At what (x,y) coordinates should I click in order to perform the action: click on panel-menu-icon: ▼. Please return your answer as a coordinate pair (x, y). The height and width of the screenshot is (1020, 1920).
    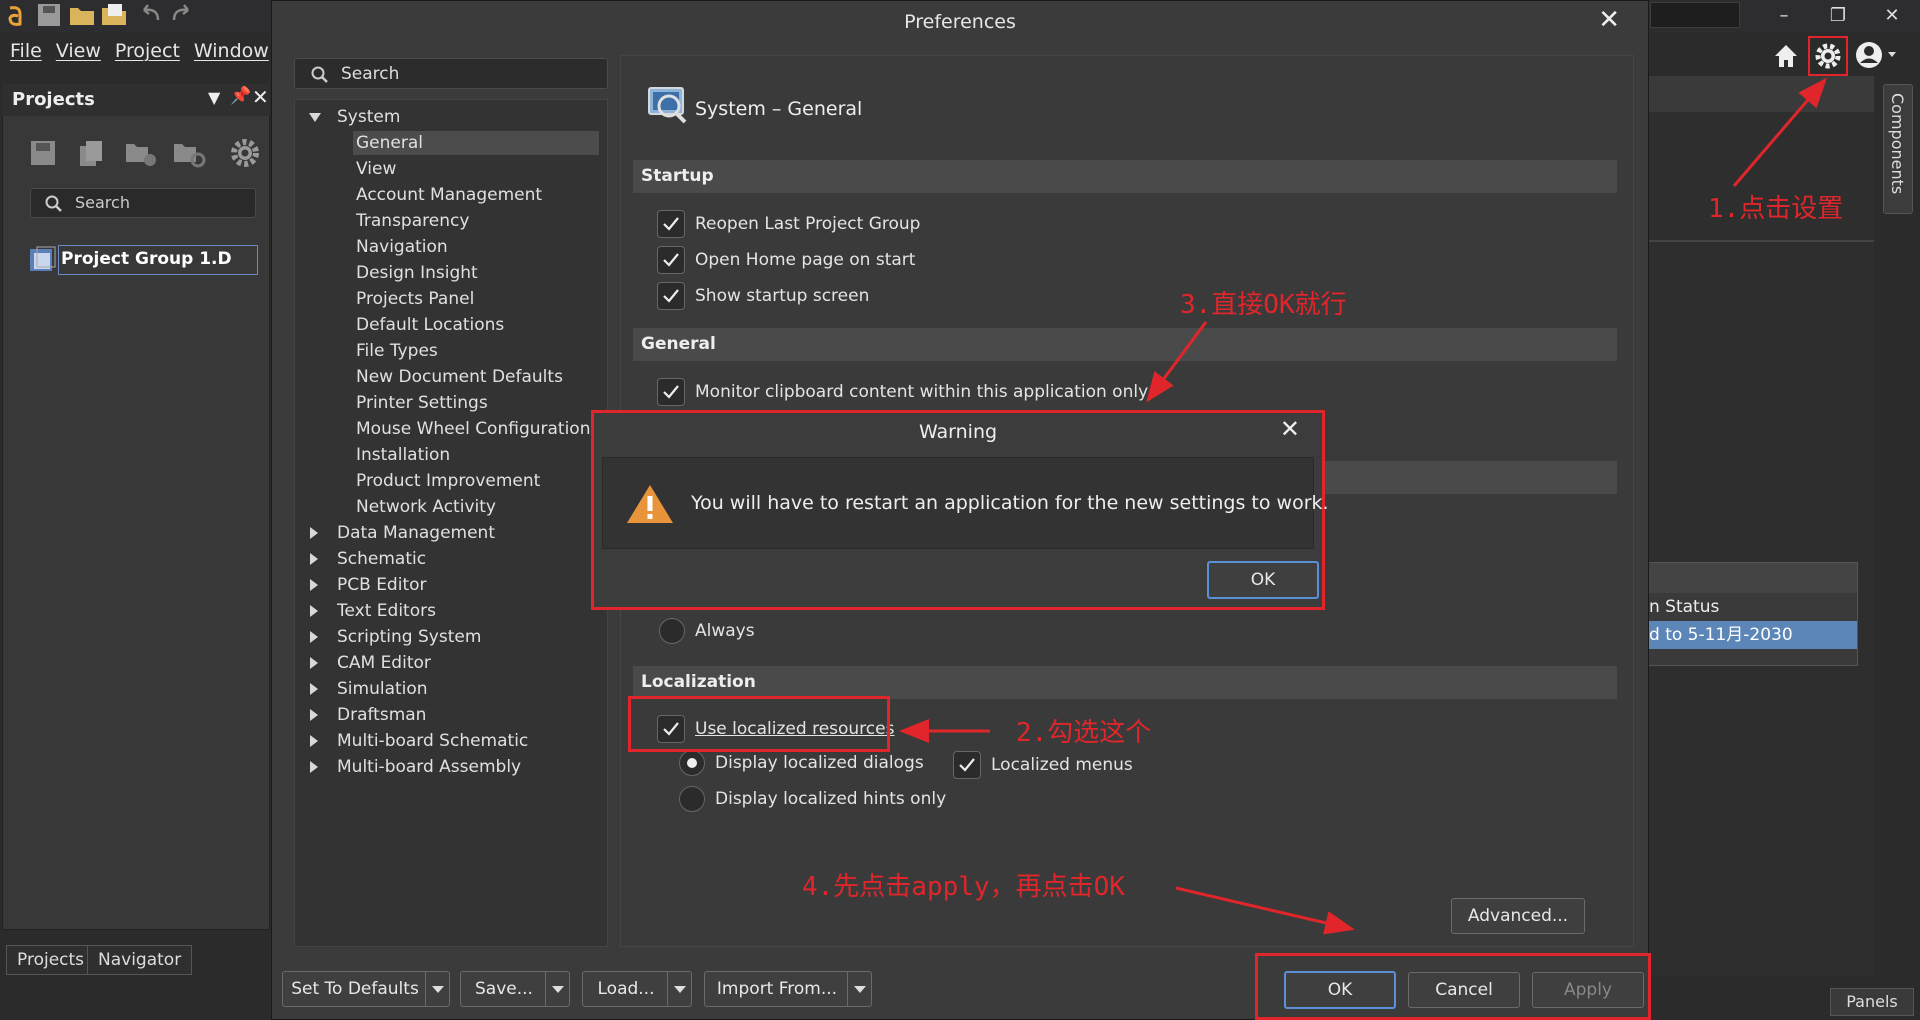
    Looking at the image, I should click on (214, 97).